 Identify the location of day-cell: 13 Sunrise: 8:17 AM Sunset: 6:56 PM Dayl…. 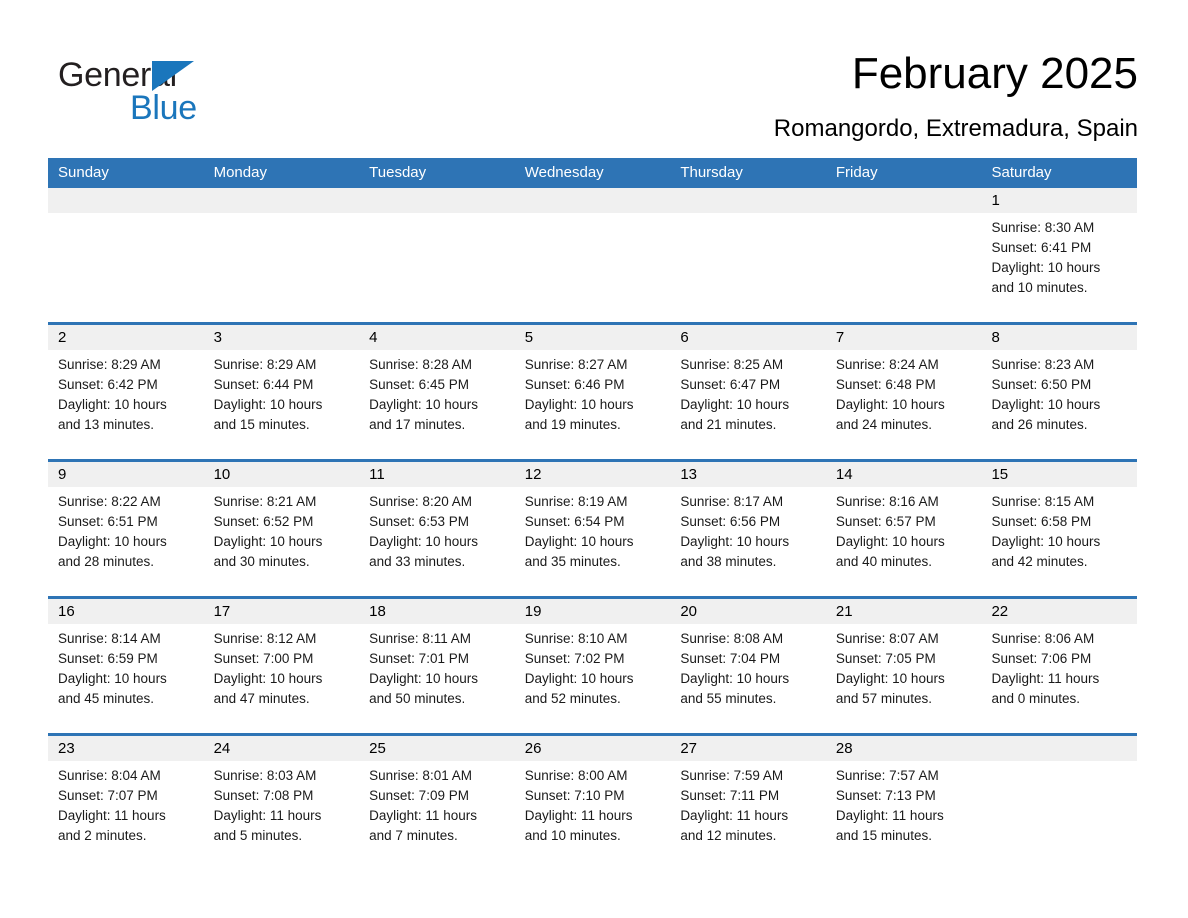
(748, 529).